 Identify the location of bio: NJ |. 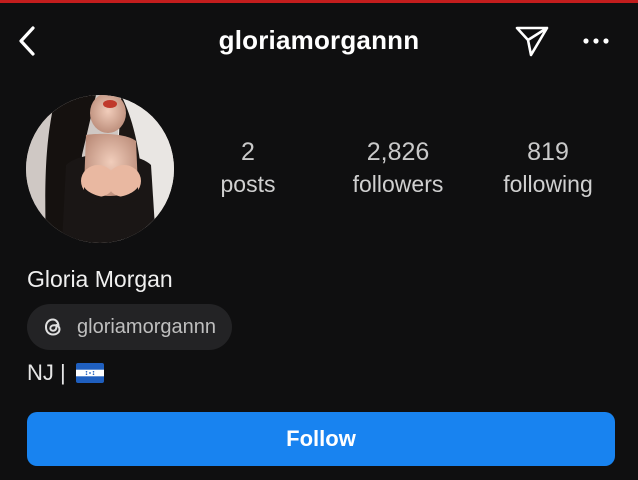
(65, 373).